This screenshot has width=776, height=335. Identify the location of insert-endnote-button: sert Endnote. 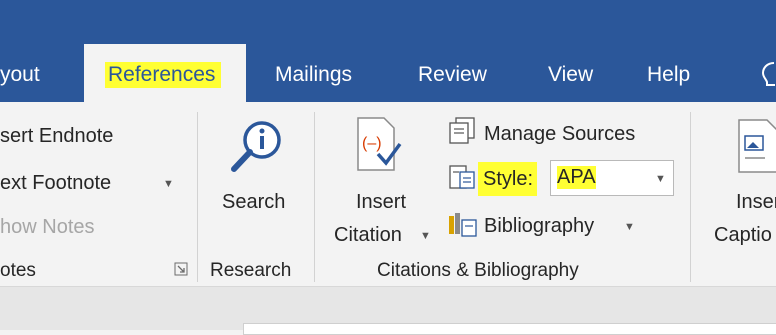
(56, 136).